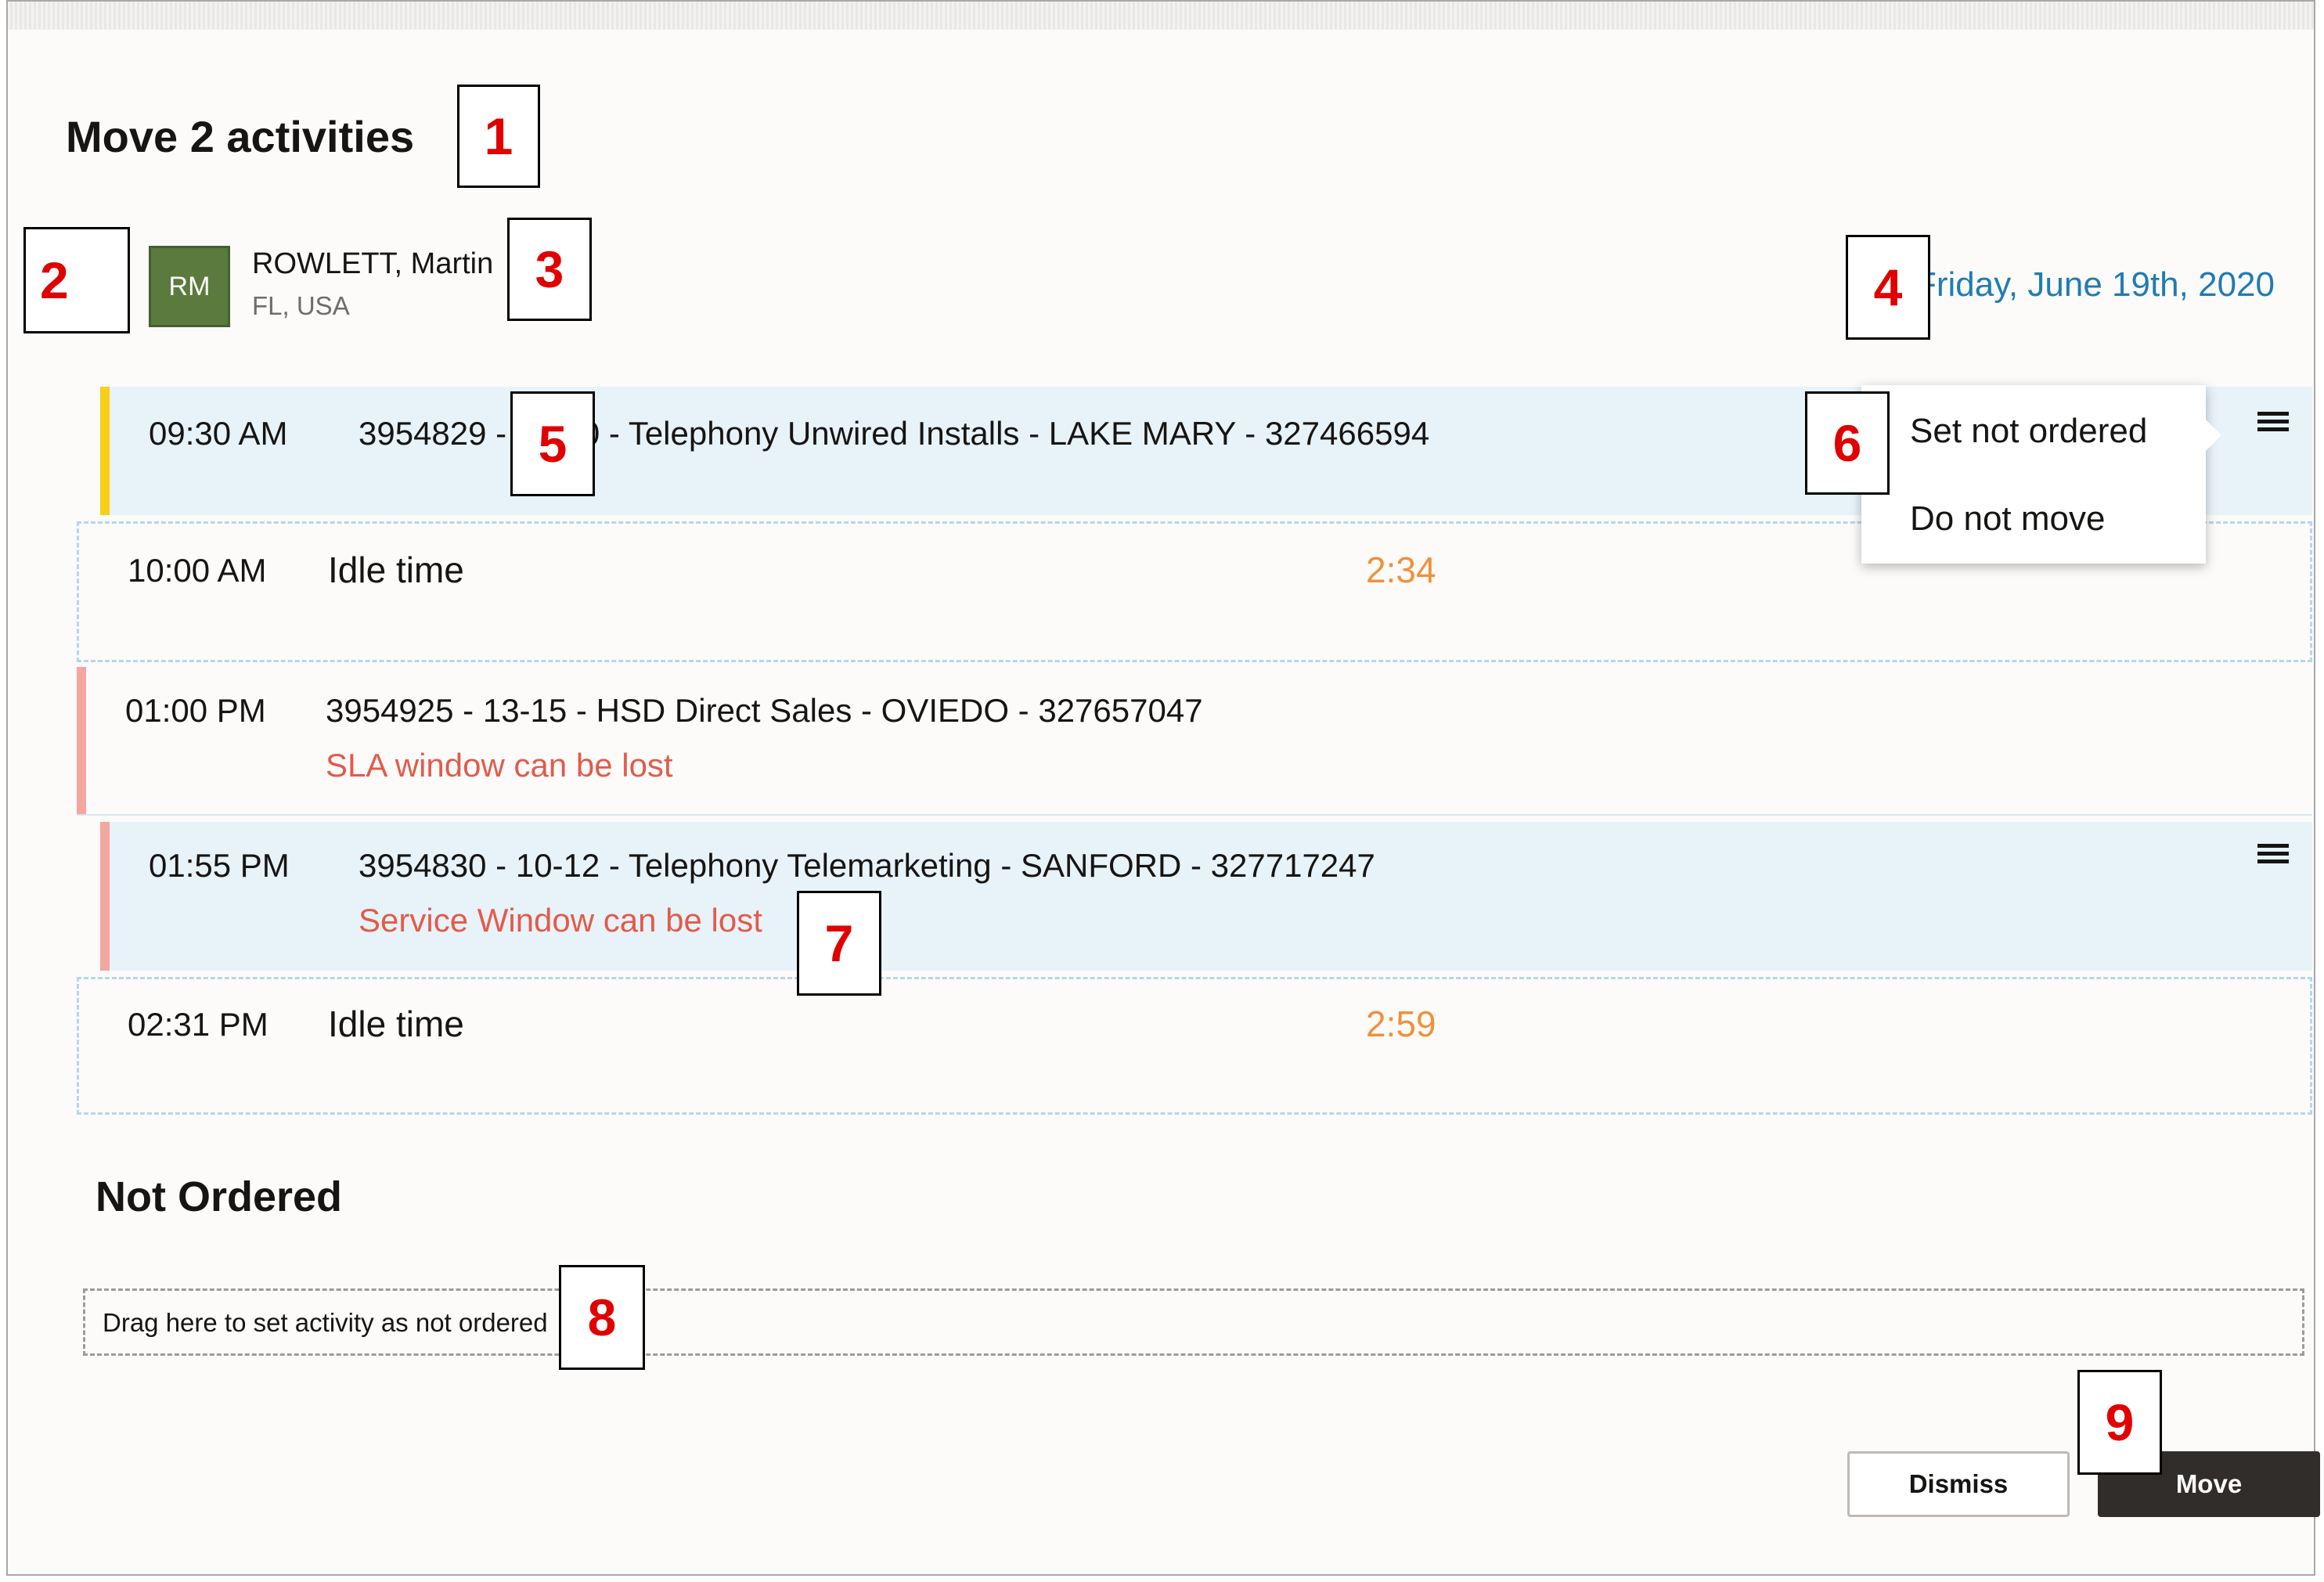 The height and width of the screenshot is (1582, 2324). Describe the element at coordinates (1161, 16) in the screenshot. I see `top-strip` at that location.